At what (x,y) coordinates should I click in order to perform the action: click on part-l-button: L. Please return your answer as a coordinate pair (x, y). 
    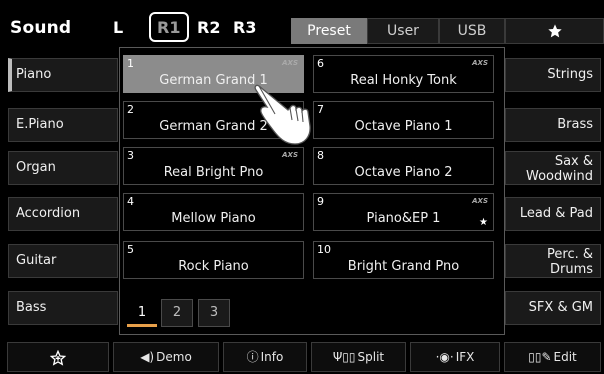
    Looking at the image, I should click on (118, 27).